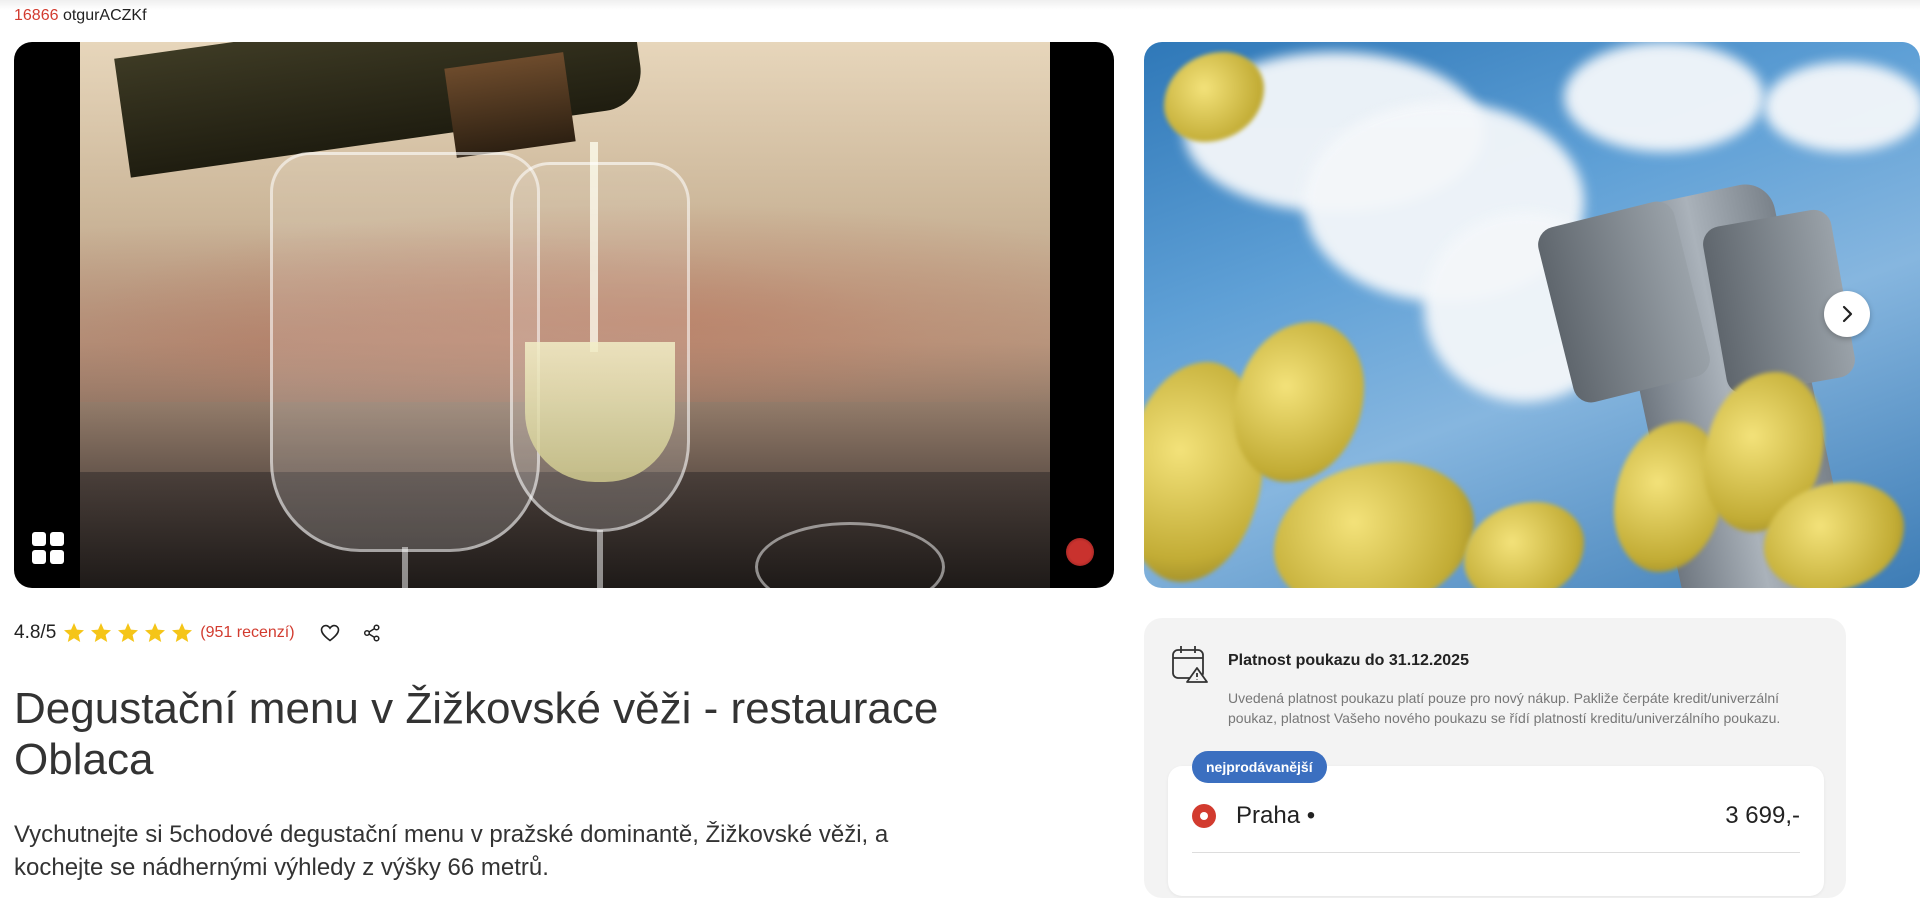 This screenshot has height=898, width=1920. Describe the element at coordinates (104, 15) in the screenshot. I see `product-code-text: otgurACZKf` at that location.